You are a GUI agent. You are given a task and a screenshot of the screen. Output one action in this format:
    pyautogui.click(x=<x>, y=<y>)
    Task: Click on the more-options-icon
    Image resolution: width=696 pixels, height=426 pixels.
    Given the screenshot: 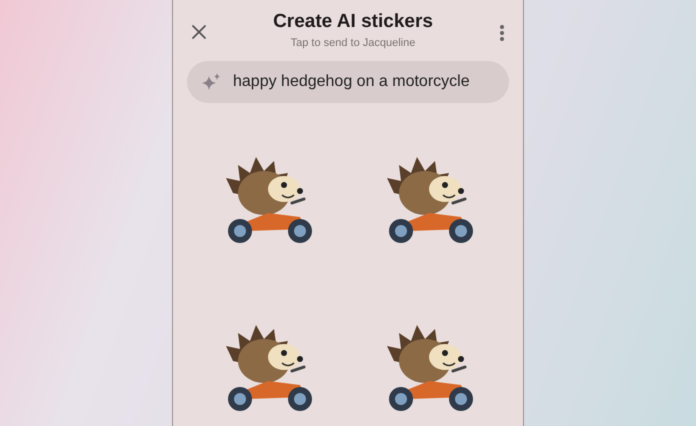 What is the action you would take?
    pyautogui.click(x=502, y=33)
    